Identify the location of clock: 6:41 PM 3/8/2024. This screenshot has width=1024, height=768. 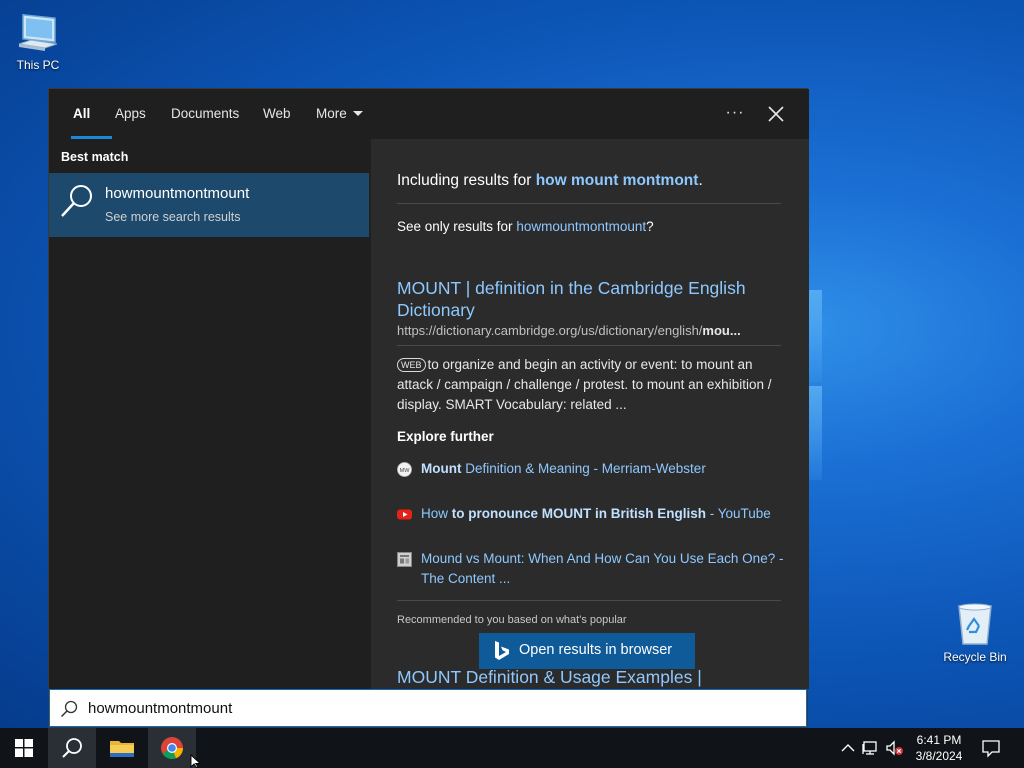
(939, 748).